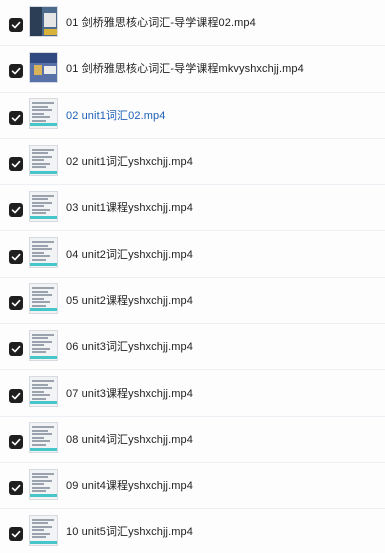 This screenshot has height=553, width=385. I want to click on file-name: 03 unit1课程yshxchjj.mp4, so click(129, 207).